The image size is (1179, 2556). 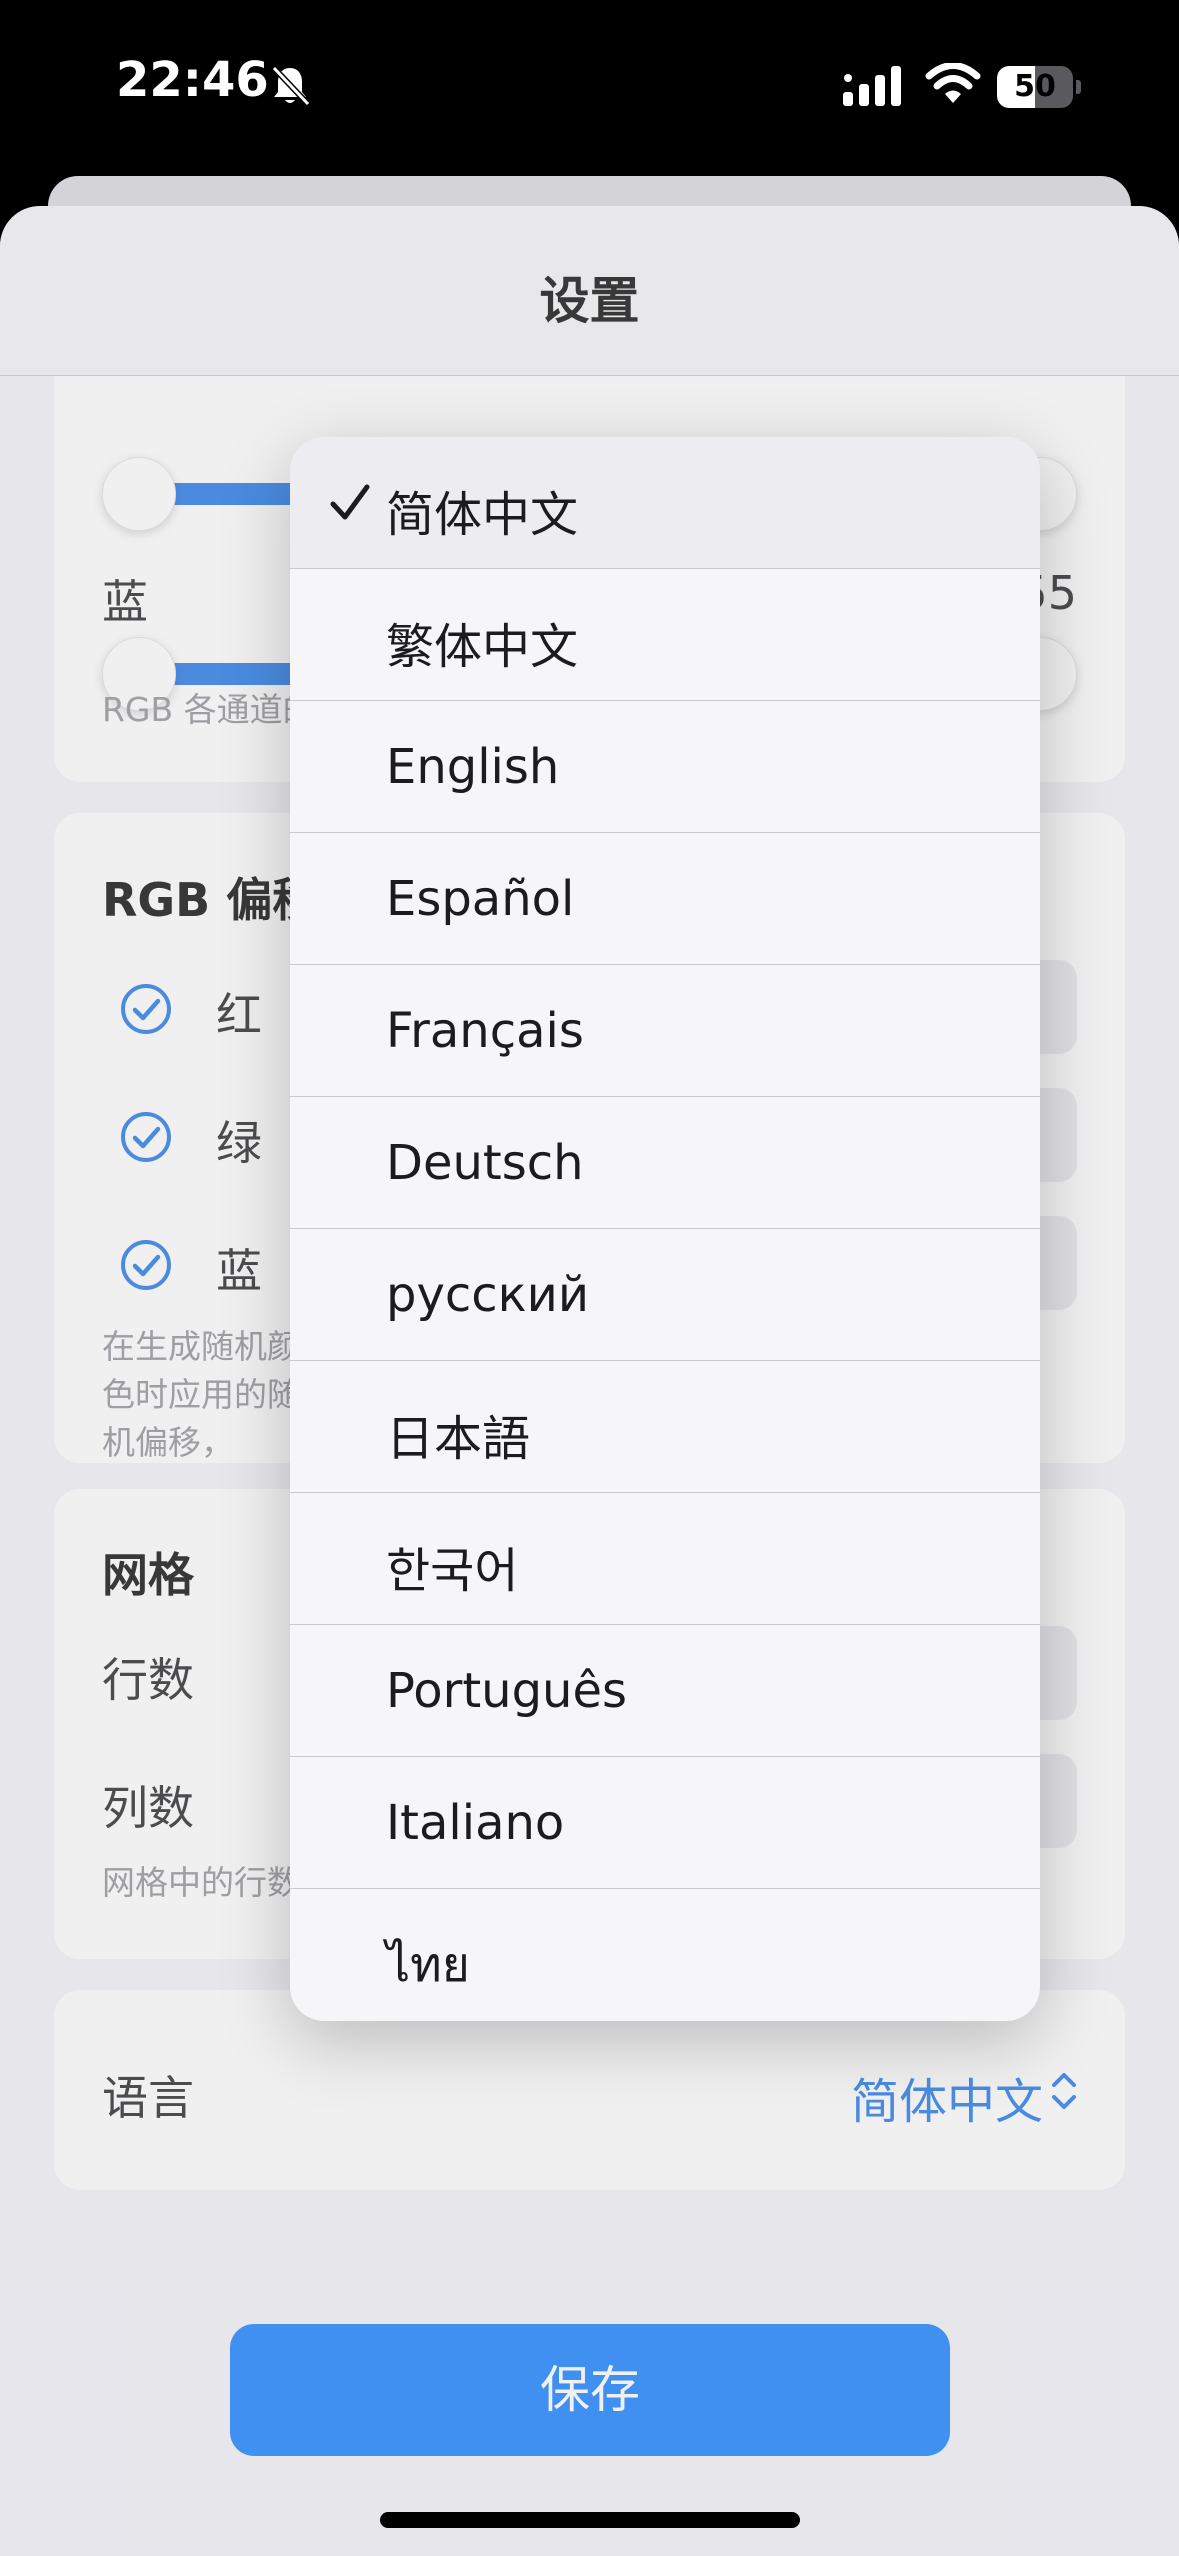 I want to click on battery-percent: 50, so click(x=1035, y=86).